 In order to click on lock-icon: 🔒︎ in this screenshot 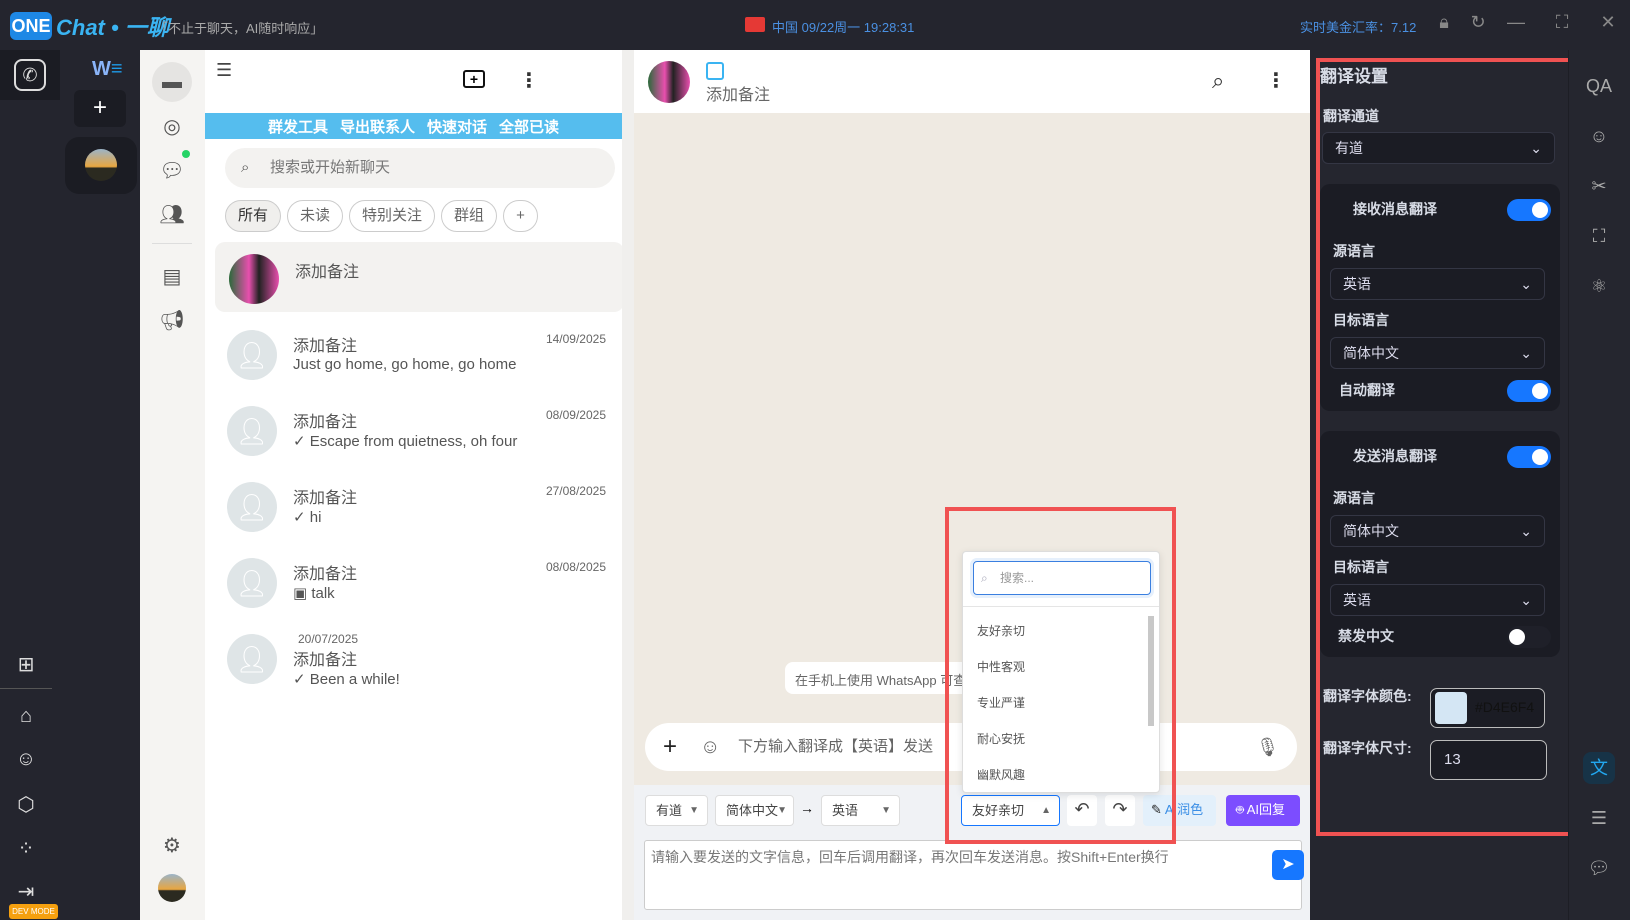, I will do `click(1444, 22)`.